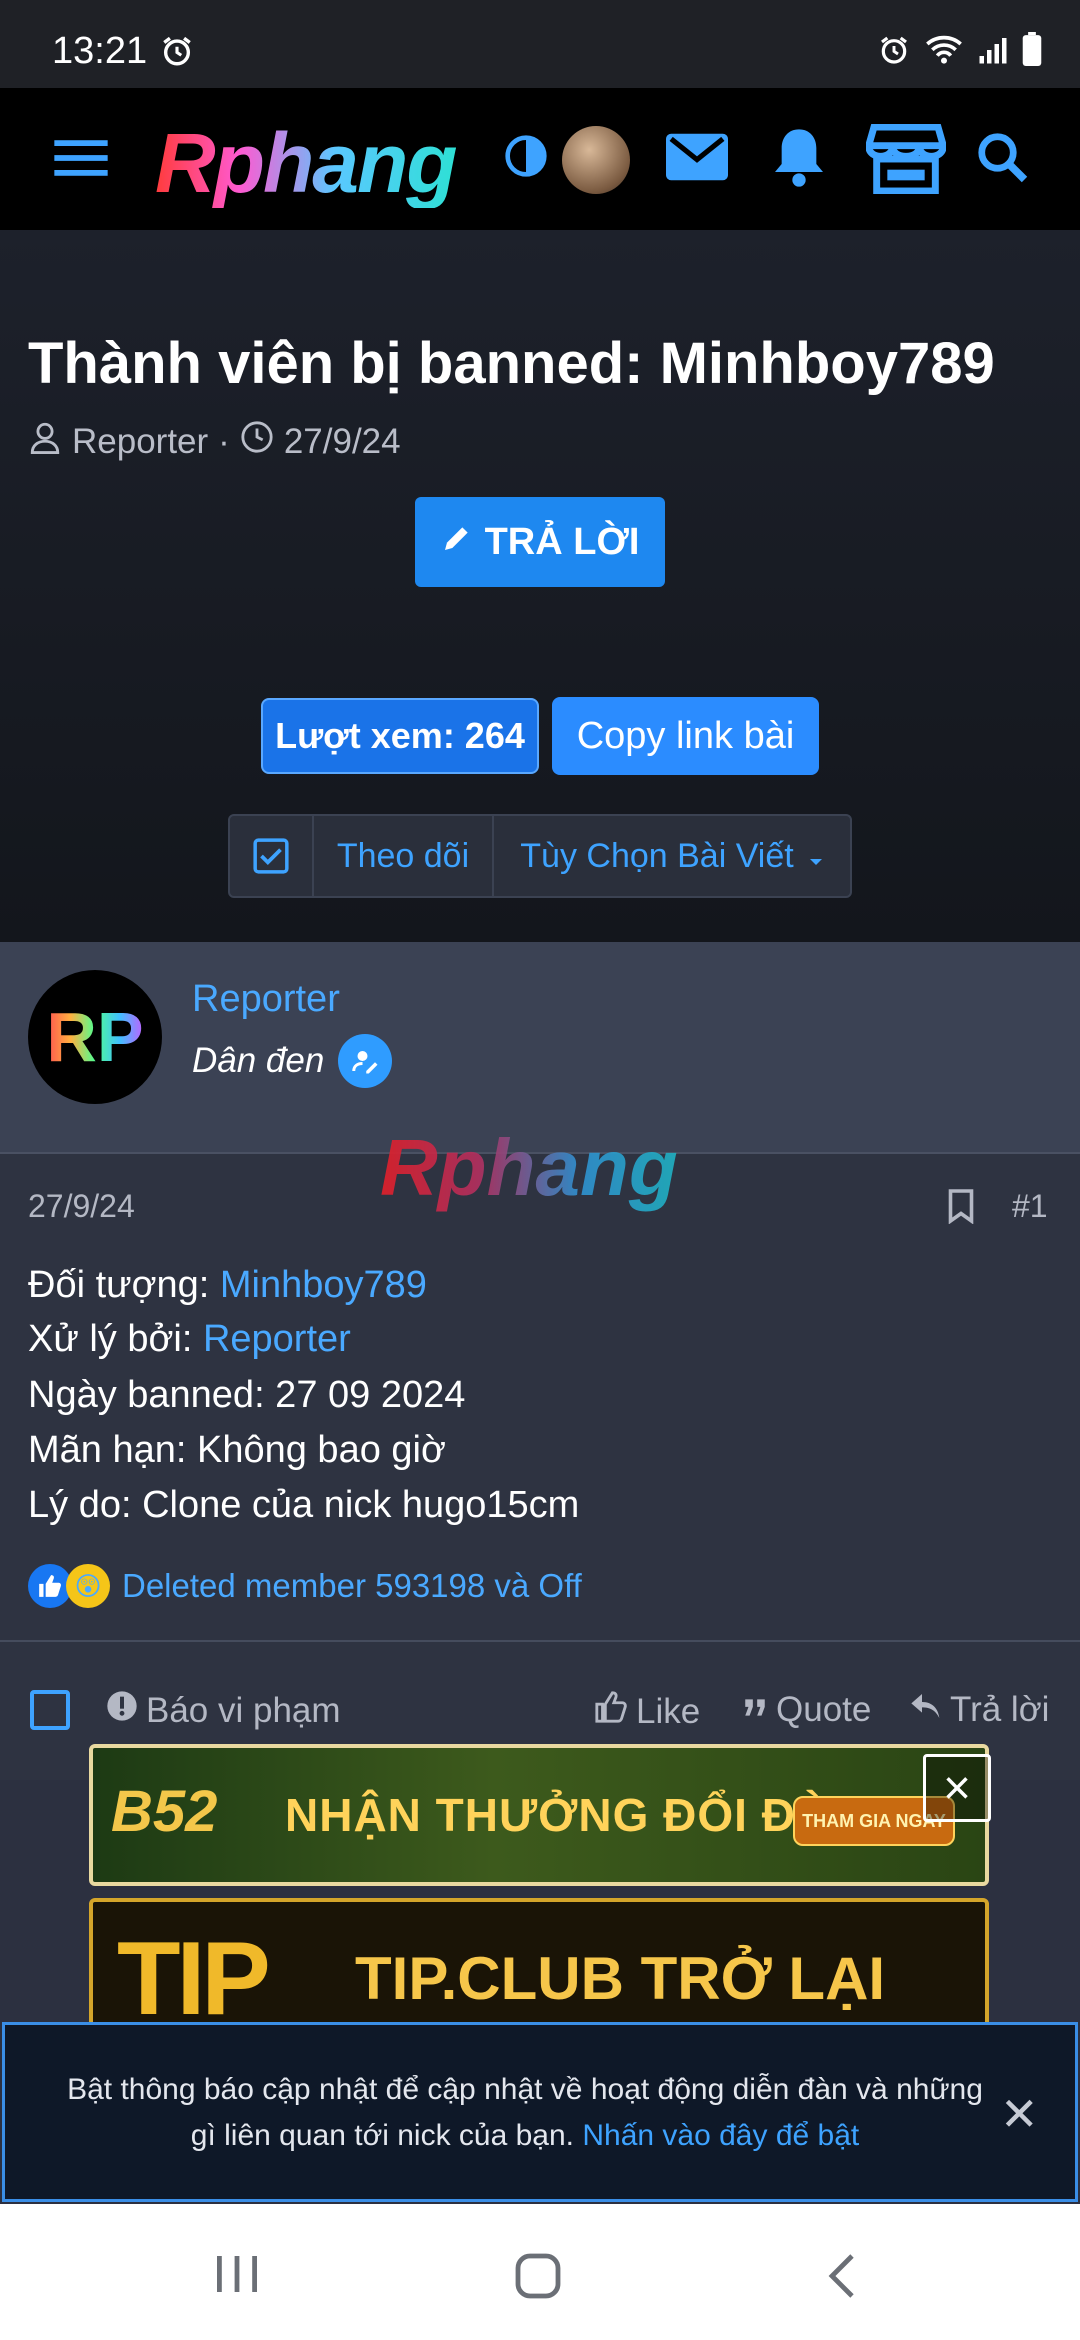 The width and height of the screenshot is (1080, 2340). I want to click on wow-reaction-icon: 😲, so click(88, 1586).